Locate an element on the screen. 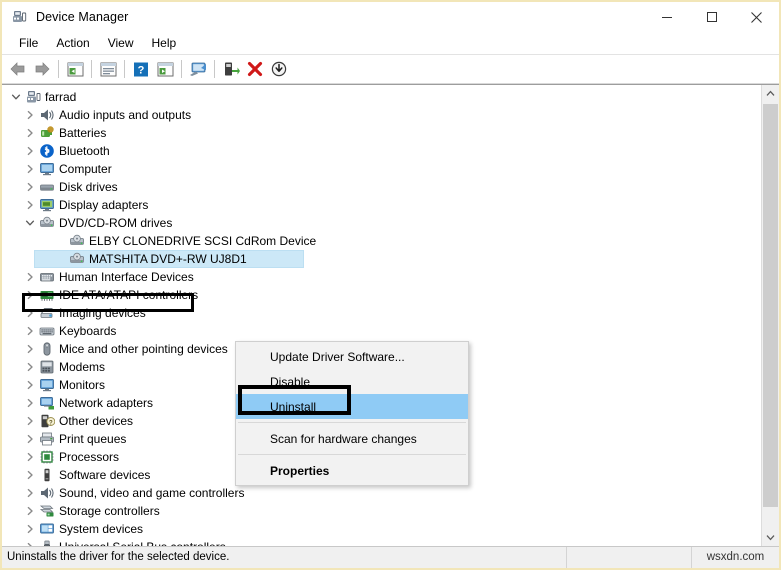 The image size is (781, 570). menu-view: View is located at coordinates (121, 43).